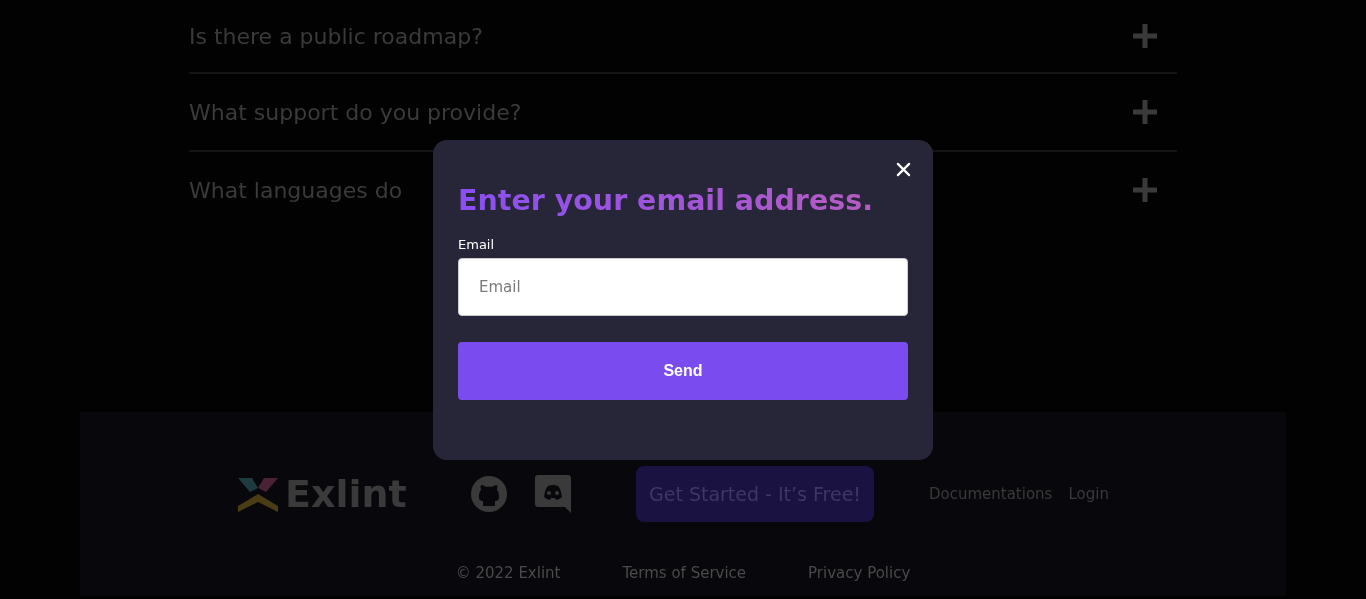  What do you see at coordinates (355, 112) in the screenshot?
I see `faq-question: What support do you provide?` at bounding box center [355, 112].